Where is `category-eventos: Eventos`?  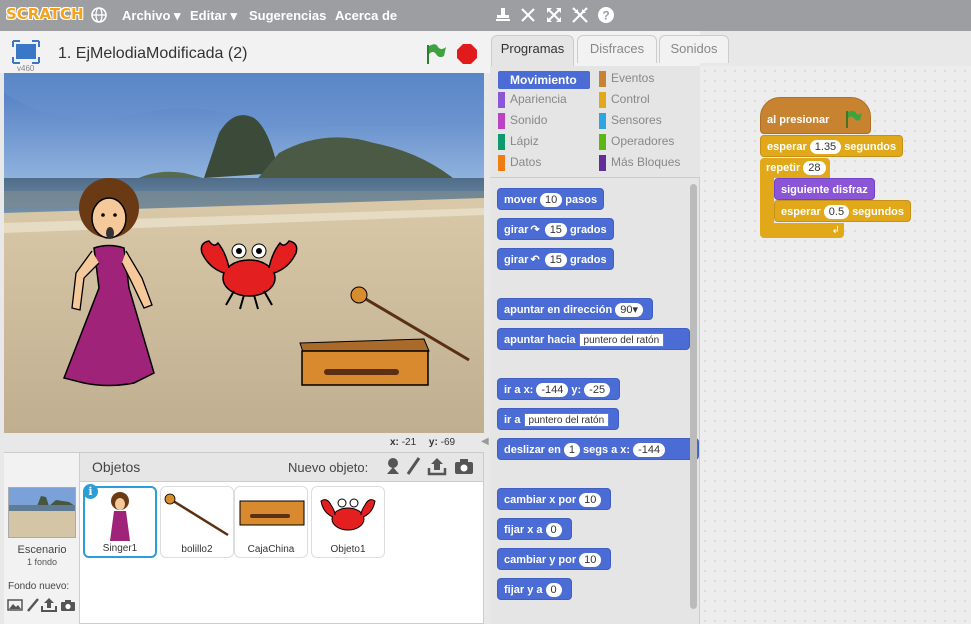 category-eventos: Eventos is located at coordinates (626, 80).